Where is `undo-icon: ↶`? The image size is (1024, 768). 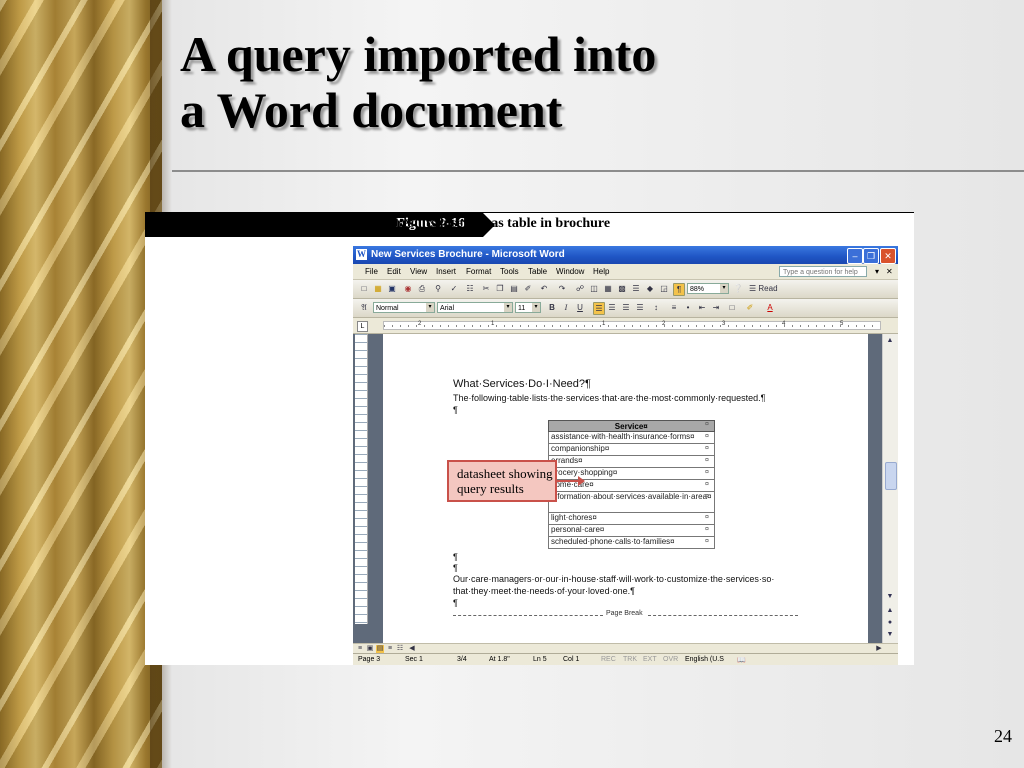
undo-icon: ↶ is located at coordinates (544, 288).